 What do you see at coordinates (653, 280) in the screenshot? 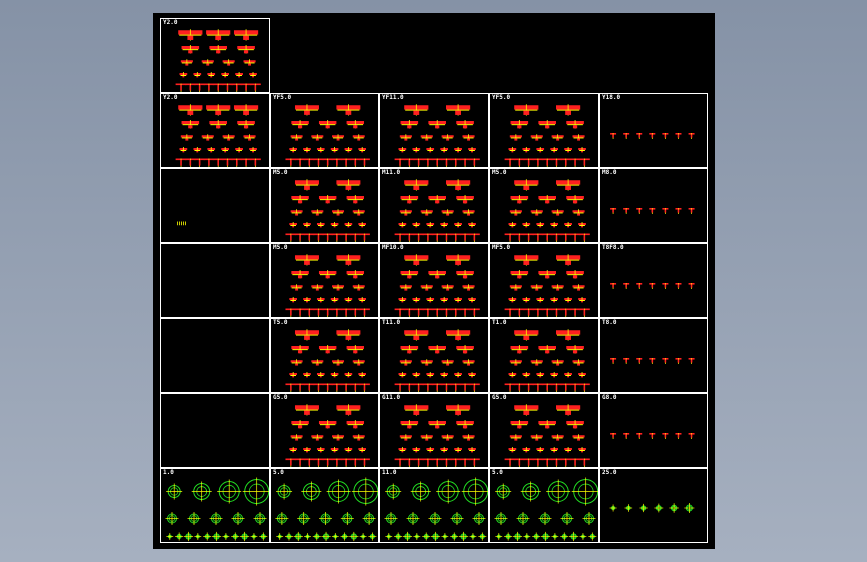
I see `sheet-r3c4: T8F8.0` at bounding box center [653, 280].